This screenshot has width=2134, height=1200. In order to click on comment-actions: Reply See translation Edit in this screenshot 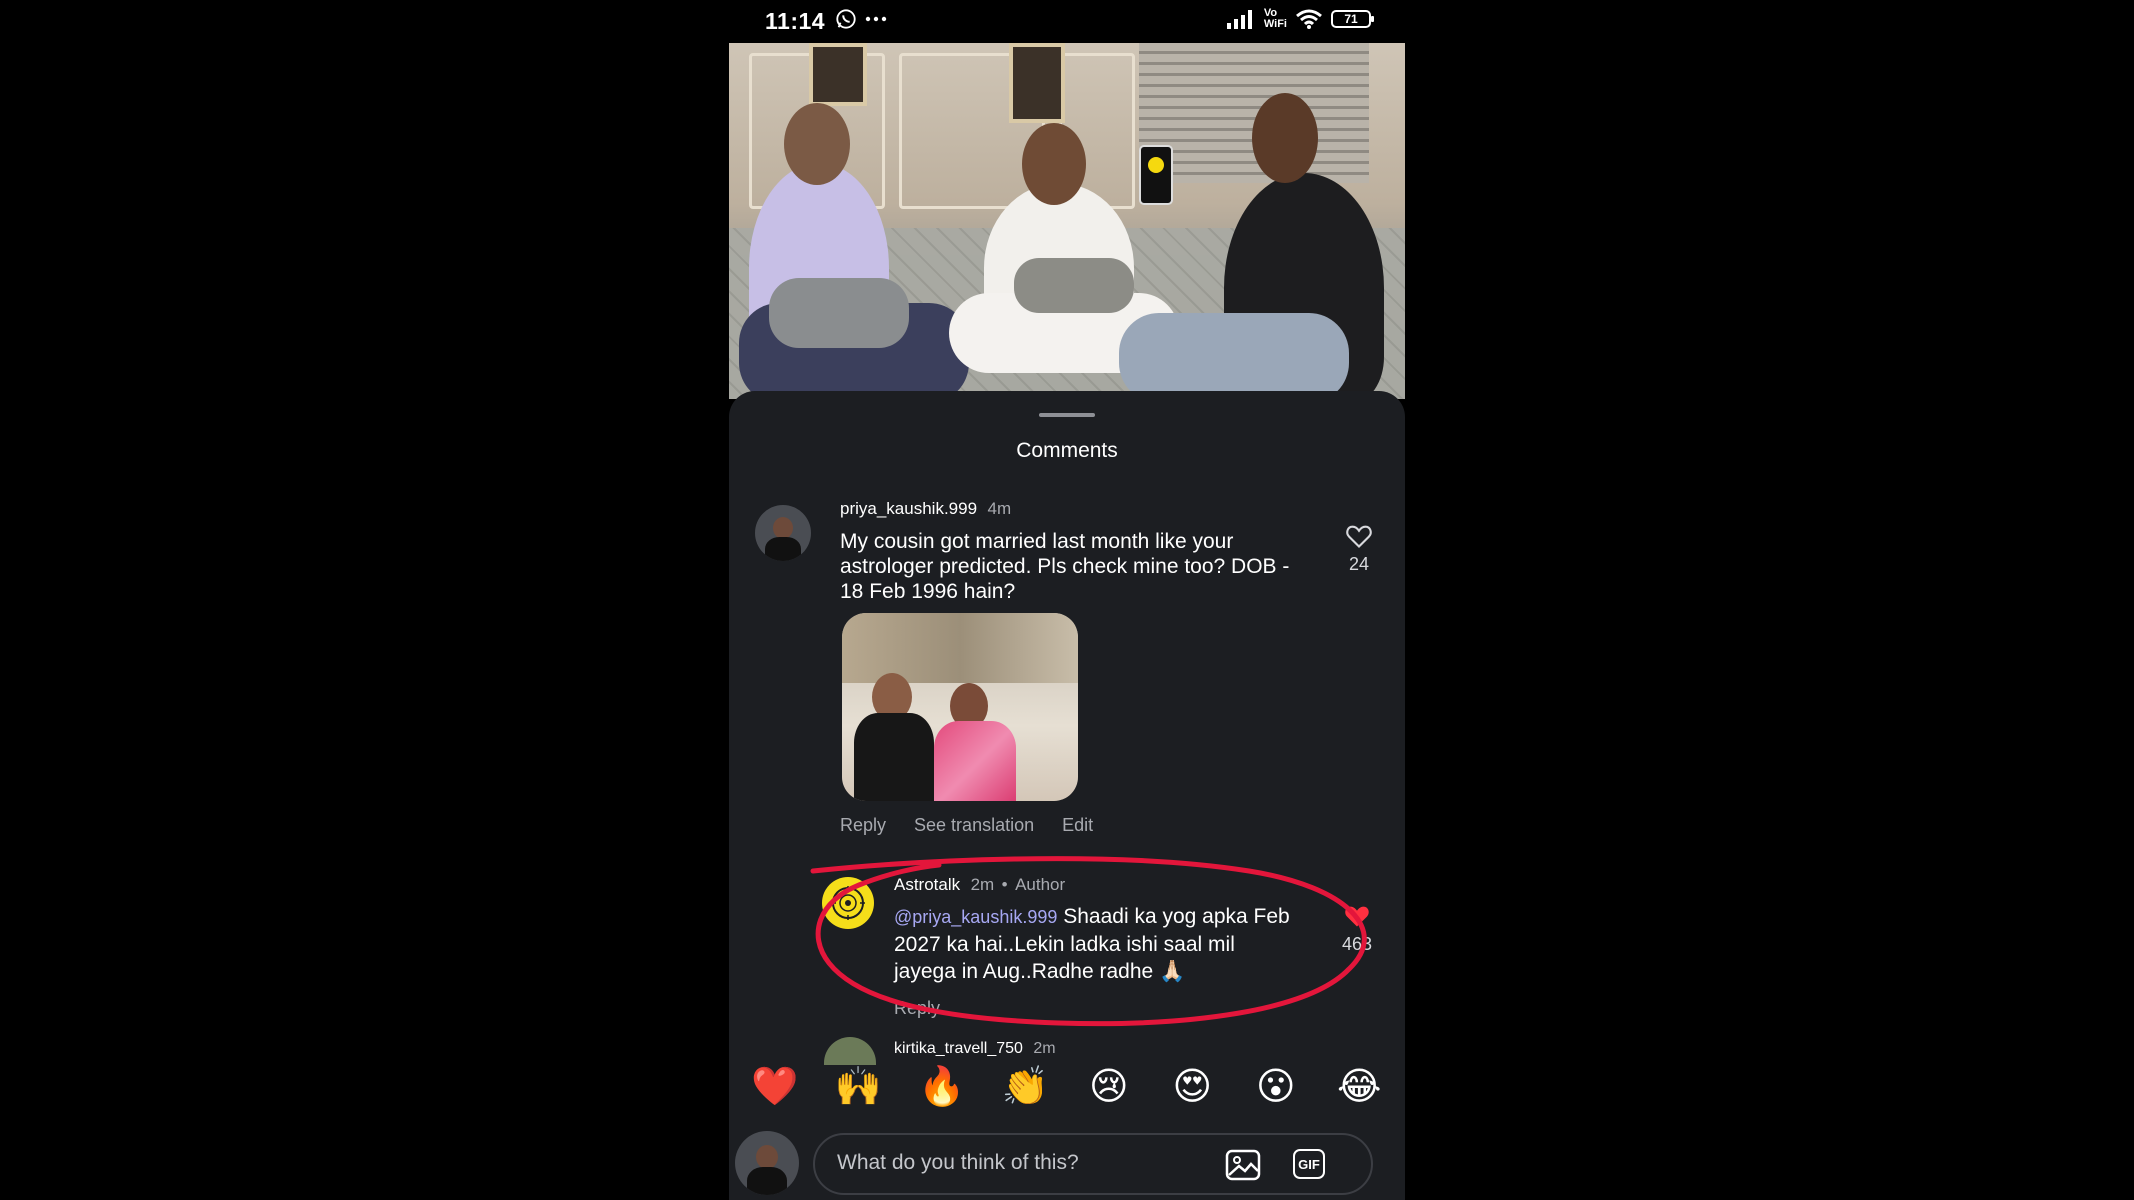, I will do `click(966, 825)`.